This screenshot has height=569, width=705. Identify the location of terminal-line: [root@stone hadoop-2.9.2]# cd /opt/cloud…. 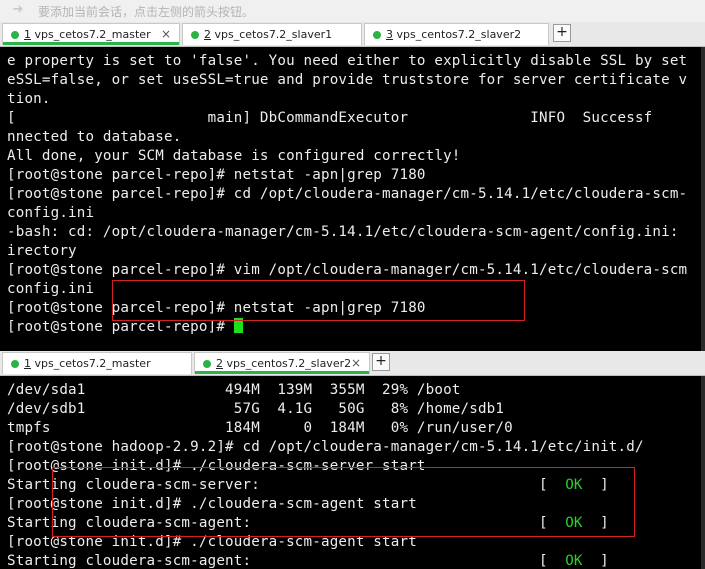
(325, 447).